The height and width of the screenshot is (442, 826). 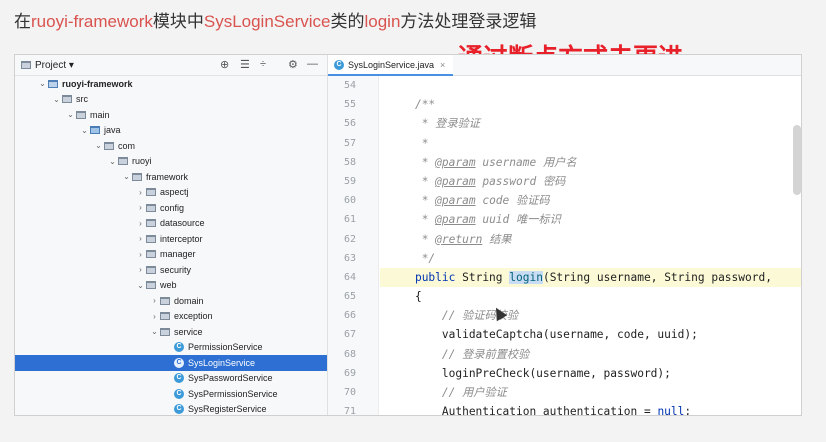 What do you see at coordinates (353, 104) in the screenshot?
I see `line-number: 55` at bounding box center [353, 104].